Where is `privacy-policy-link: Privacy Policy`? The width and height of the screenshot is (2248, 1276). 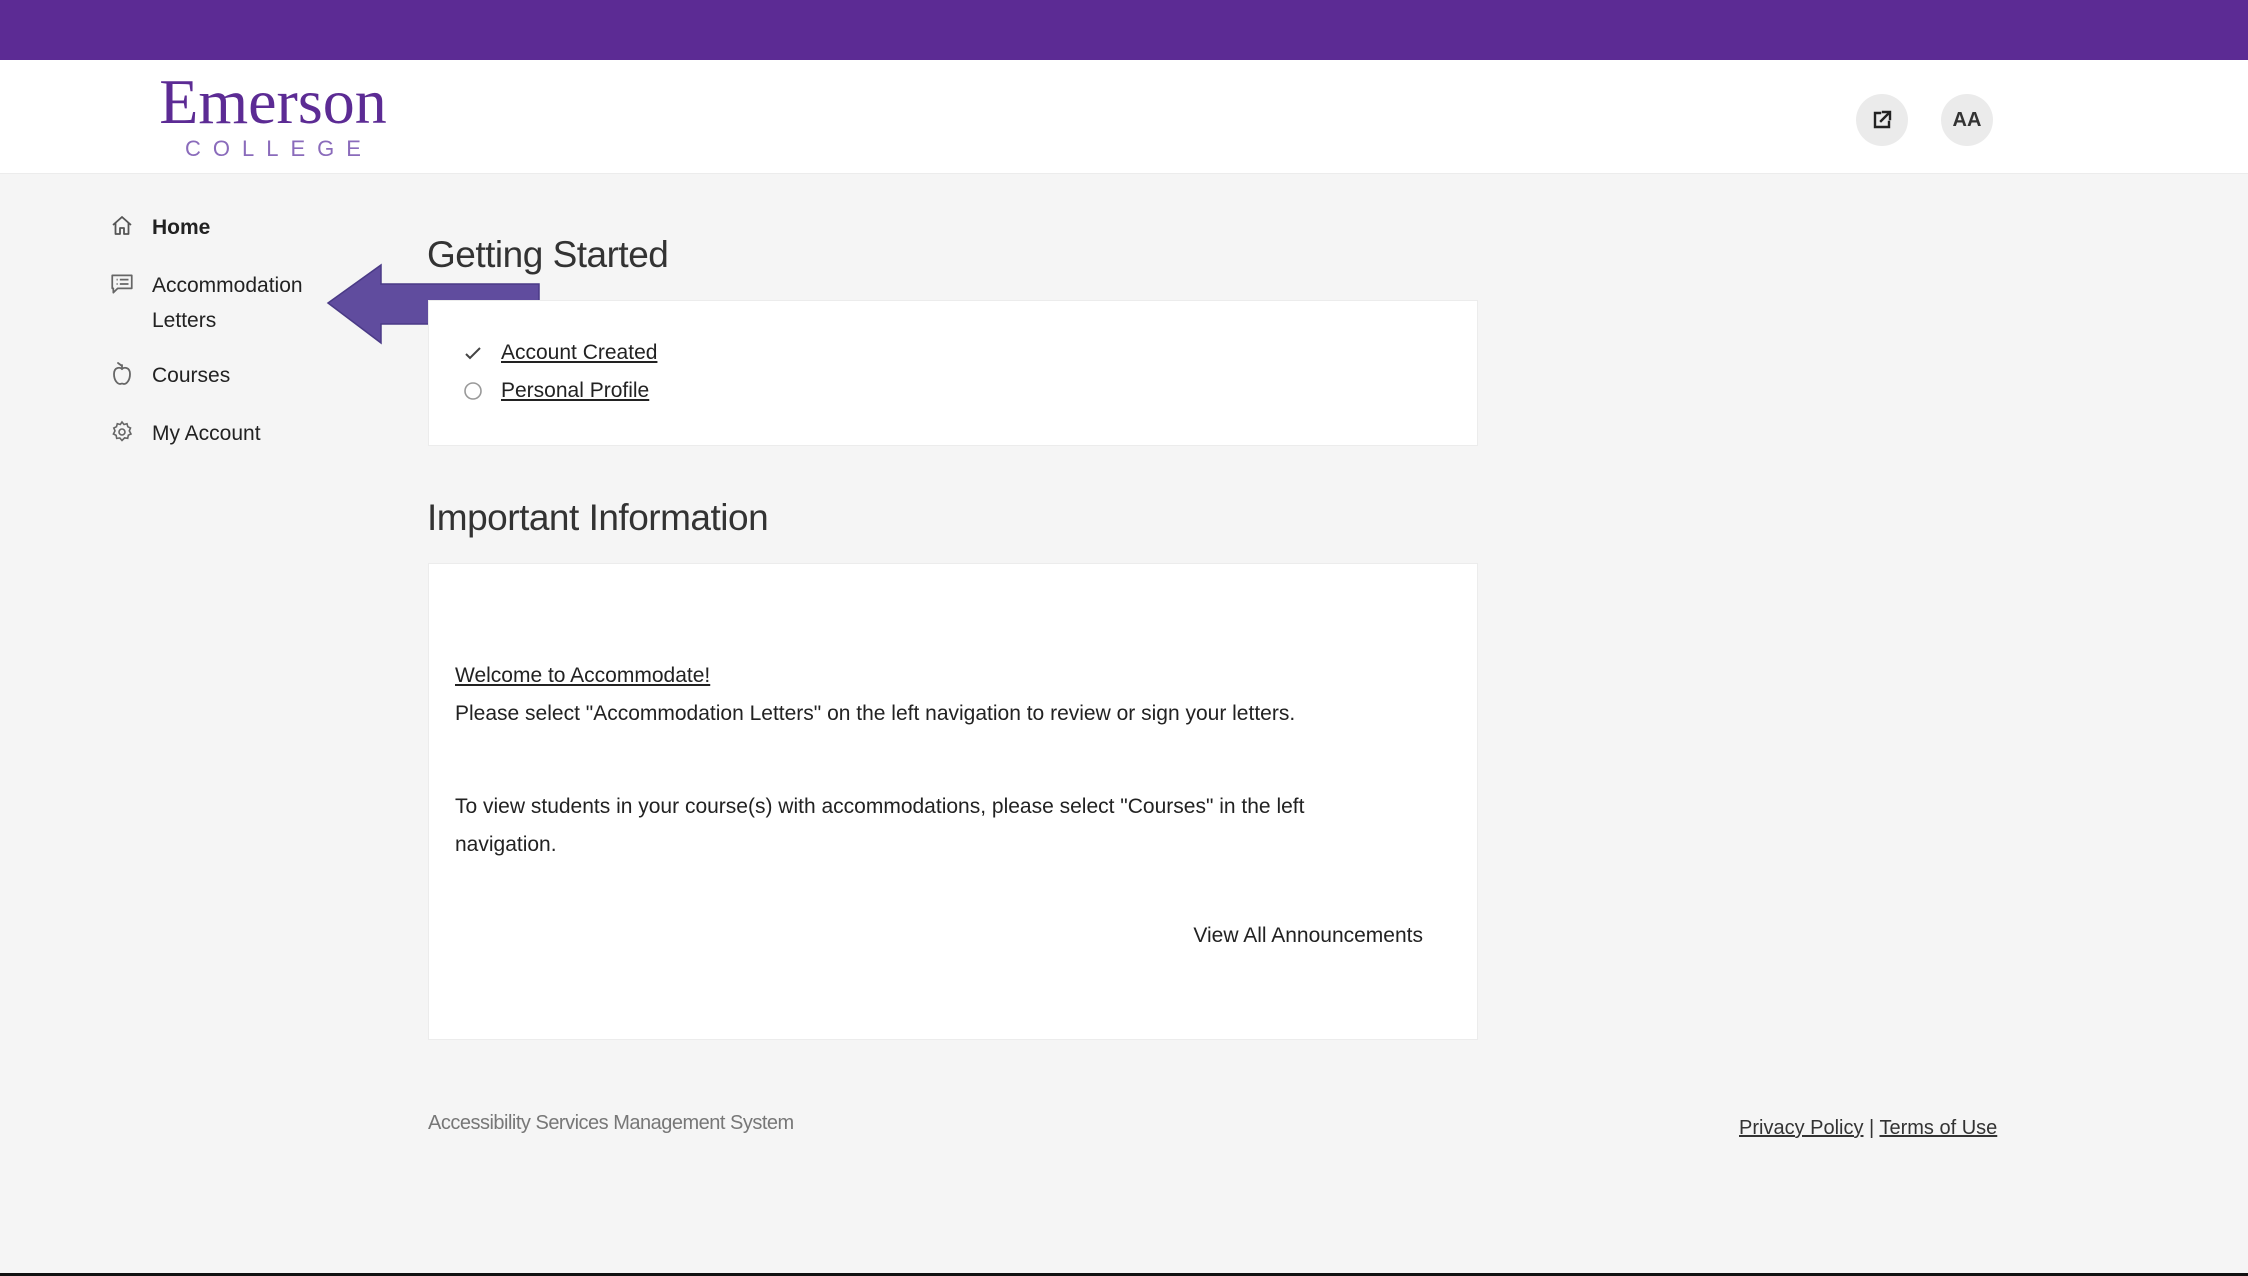
privacy-policy-link: Privacy Policy is located at coordinates (1801, 1128).